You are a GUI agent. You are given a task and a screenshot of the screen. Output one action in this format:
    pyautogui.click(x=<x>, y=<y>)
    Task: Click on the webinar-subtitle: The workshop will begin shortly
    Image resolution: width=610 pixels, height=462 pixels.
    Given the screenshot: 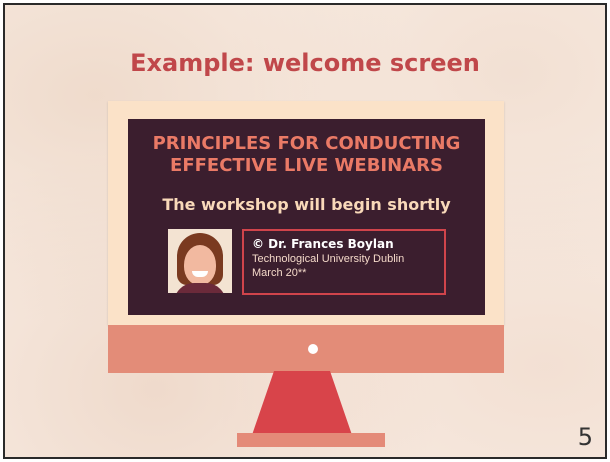 What is the action you would take?
    pyautogui.click(x=306, y=204)
    